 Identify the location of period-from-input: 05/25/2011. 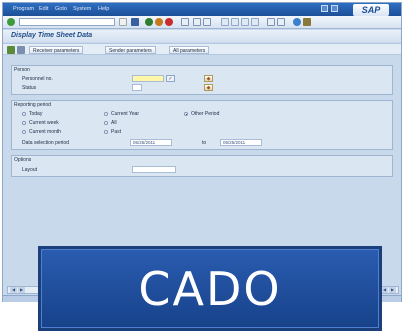
(151, 142).